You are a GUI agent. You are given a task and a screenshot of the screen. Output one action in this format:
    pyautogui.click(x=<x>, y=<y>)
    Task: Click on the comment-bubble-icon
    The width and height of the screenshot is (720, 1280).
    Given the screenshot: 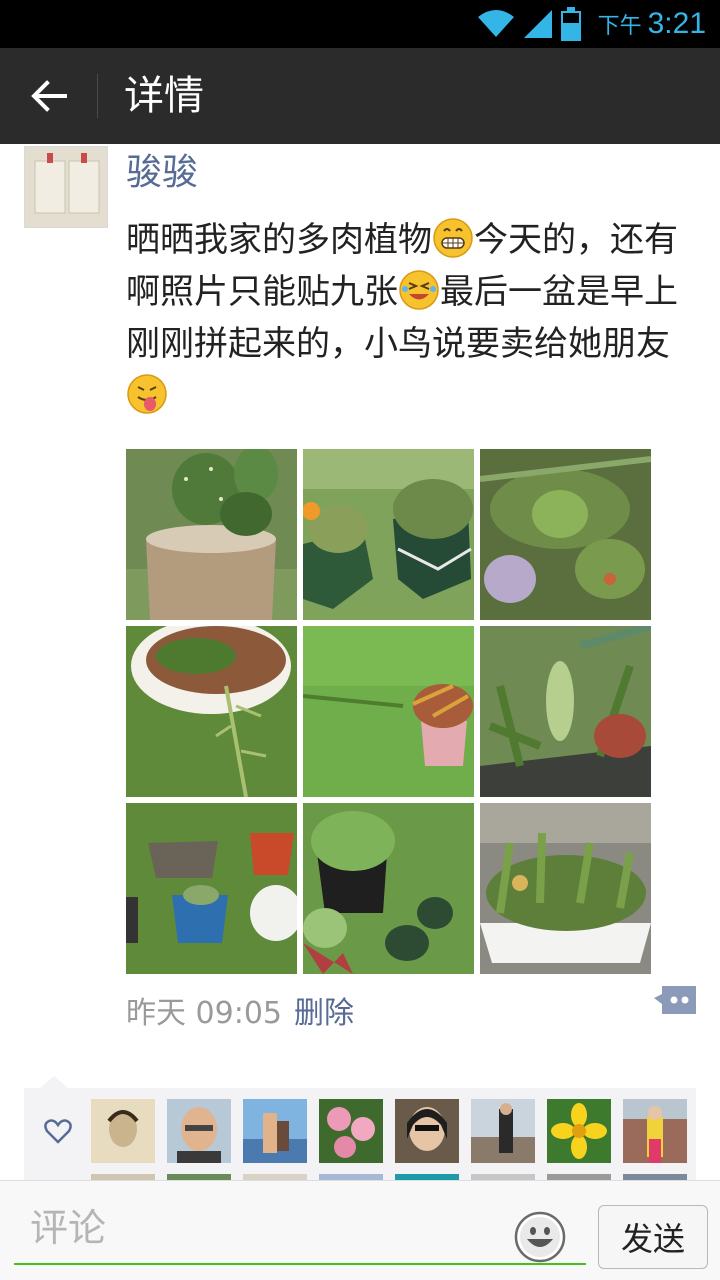 What is the action you would take?
    pyautogui.click(x=675, y=1000)
    